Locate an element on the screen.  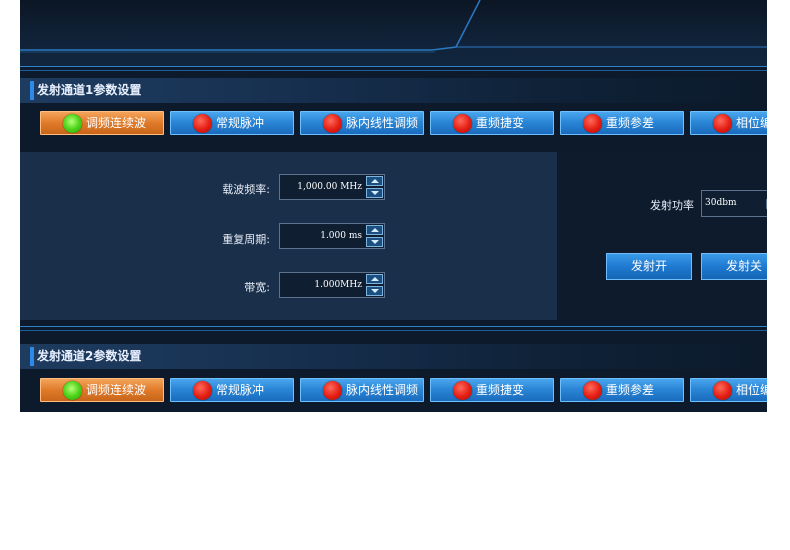
repeat-period-value: 1.000 ms is located at coordinates (341, 236).